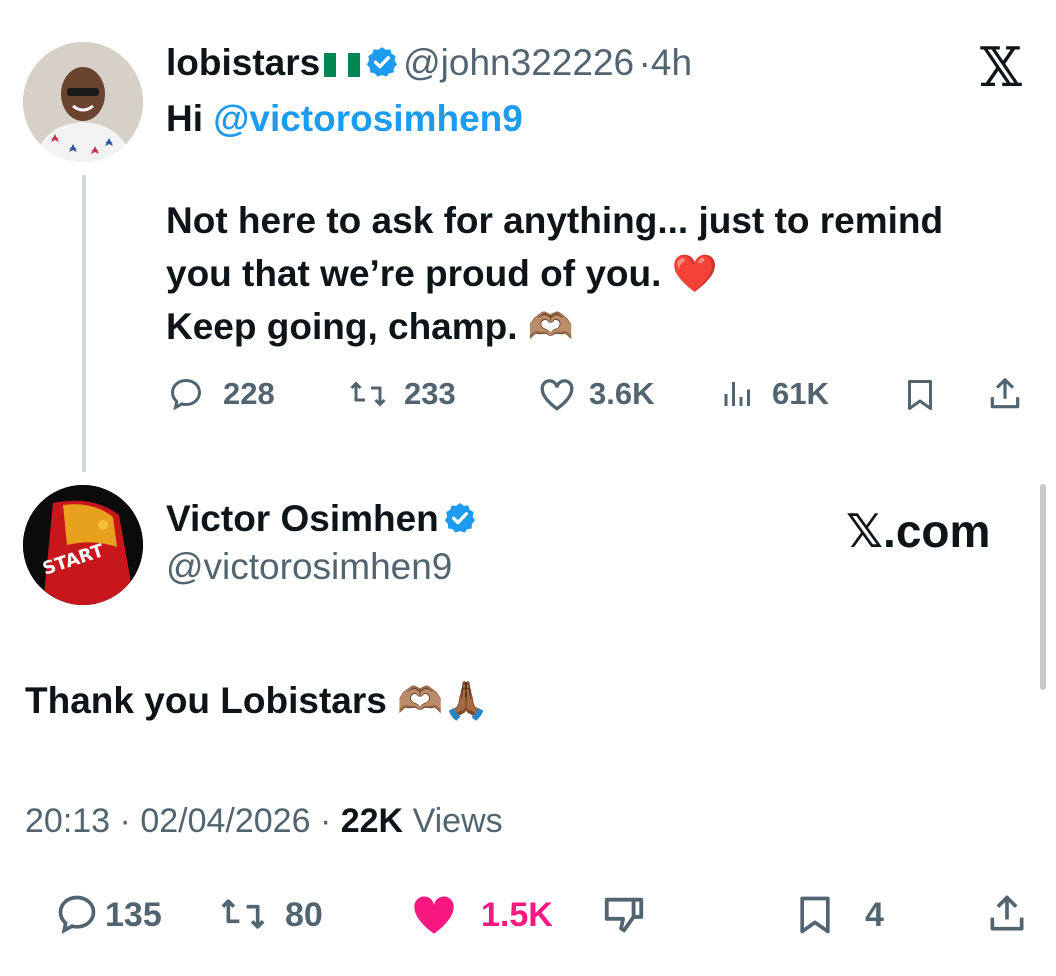 Image resolution: width=1056 pixels, height=976 pixels. What do you see at coordinates (518, 62) in the screenshot?
I see `tweet1-handle: @john322226` at bounding box center [518, 62].